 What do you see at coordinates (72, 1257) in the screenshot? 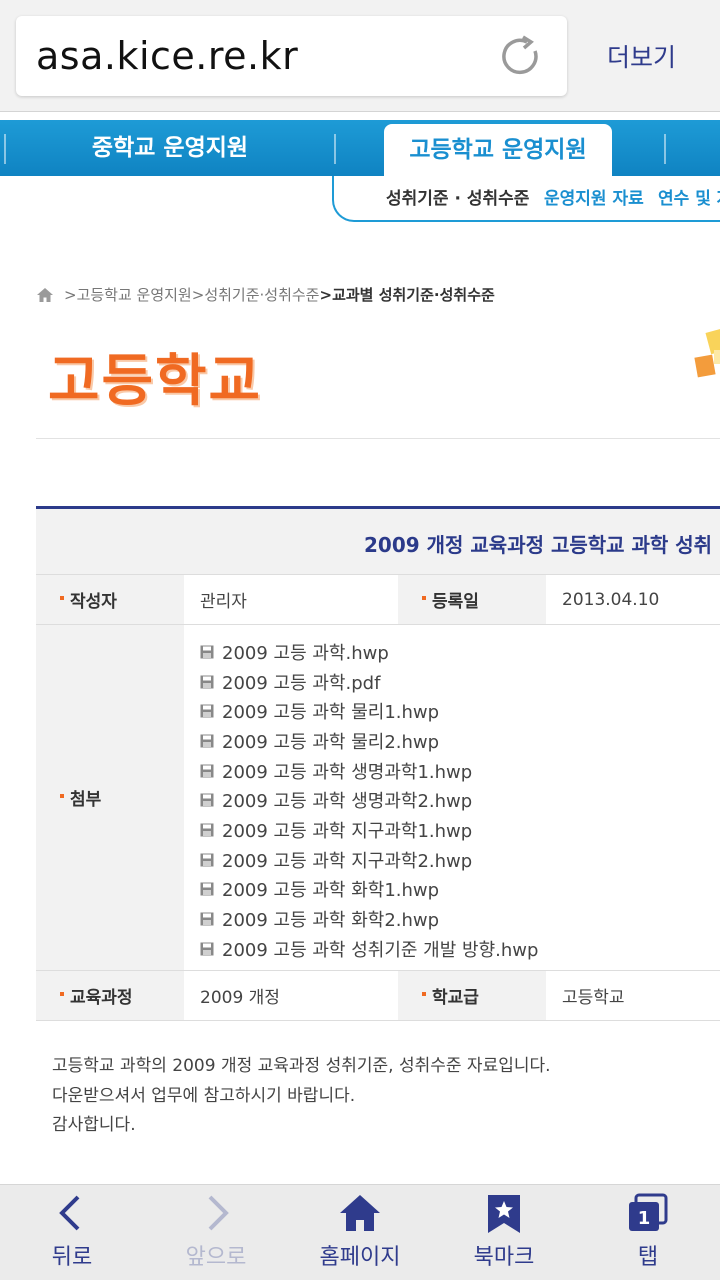
I see `back-label: 뒤로` at bounding box center [72, 1257].